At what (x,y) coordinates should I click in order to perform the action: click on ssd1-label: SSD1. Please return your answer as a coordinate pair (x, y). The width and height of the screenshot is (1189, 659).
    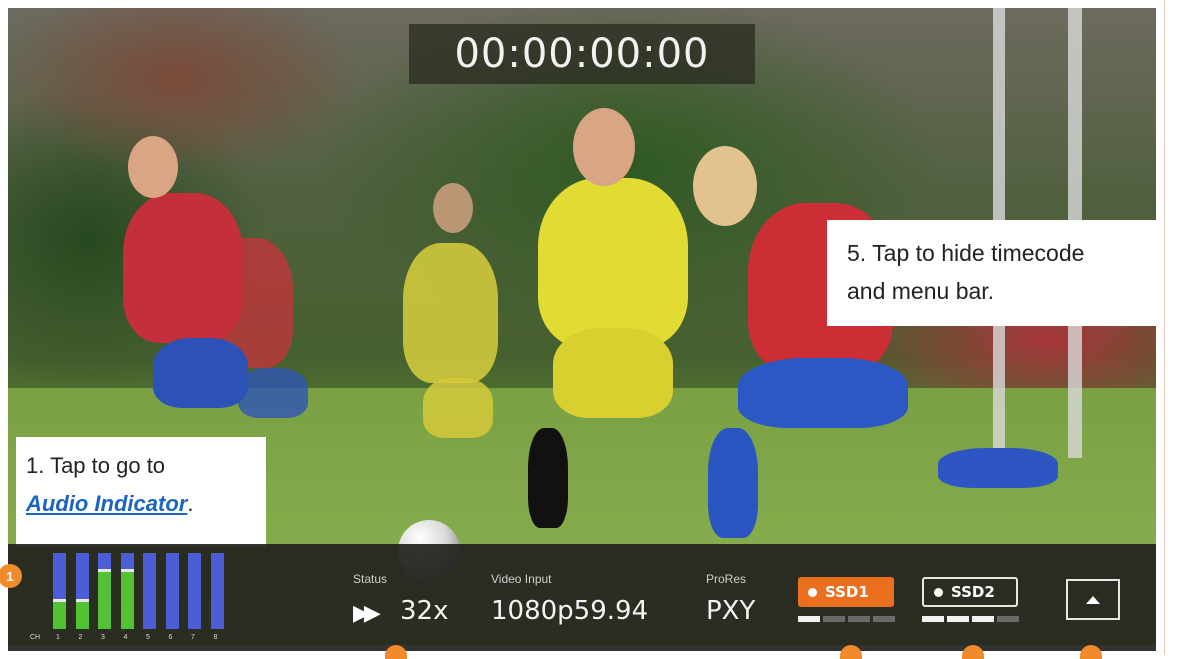
    Looking at the image, I should click on (847, 592).